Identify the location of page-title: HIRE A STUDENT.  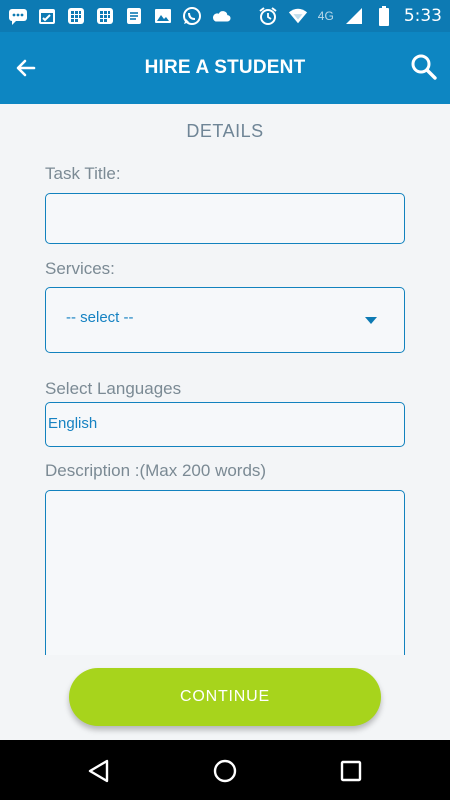
(225, 67).